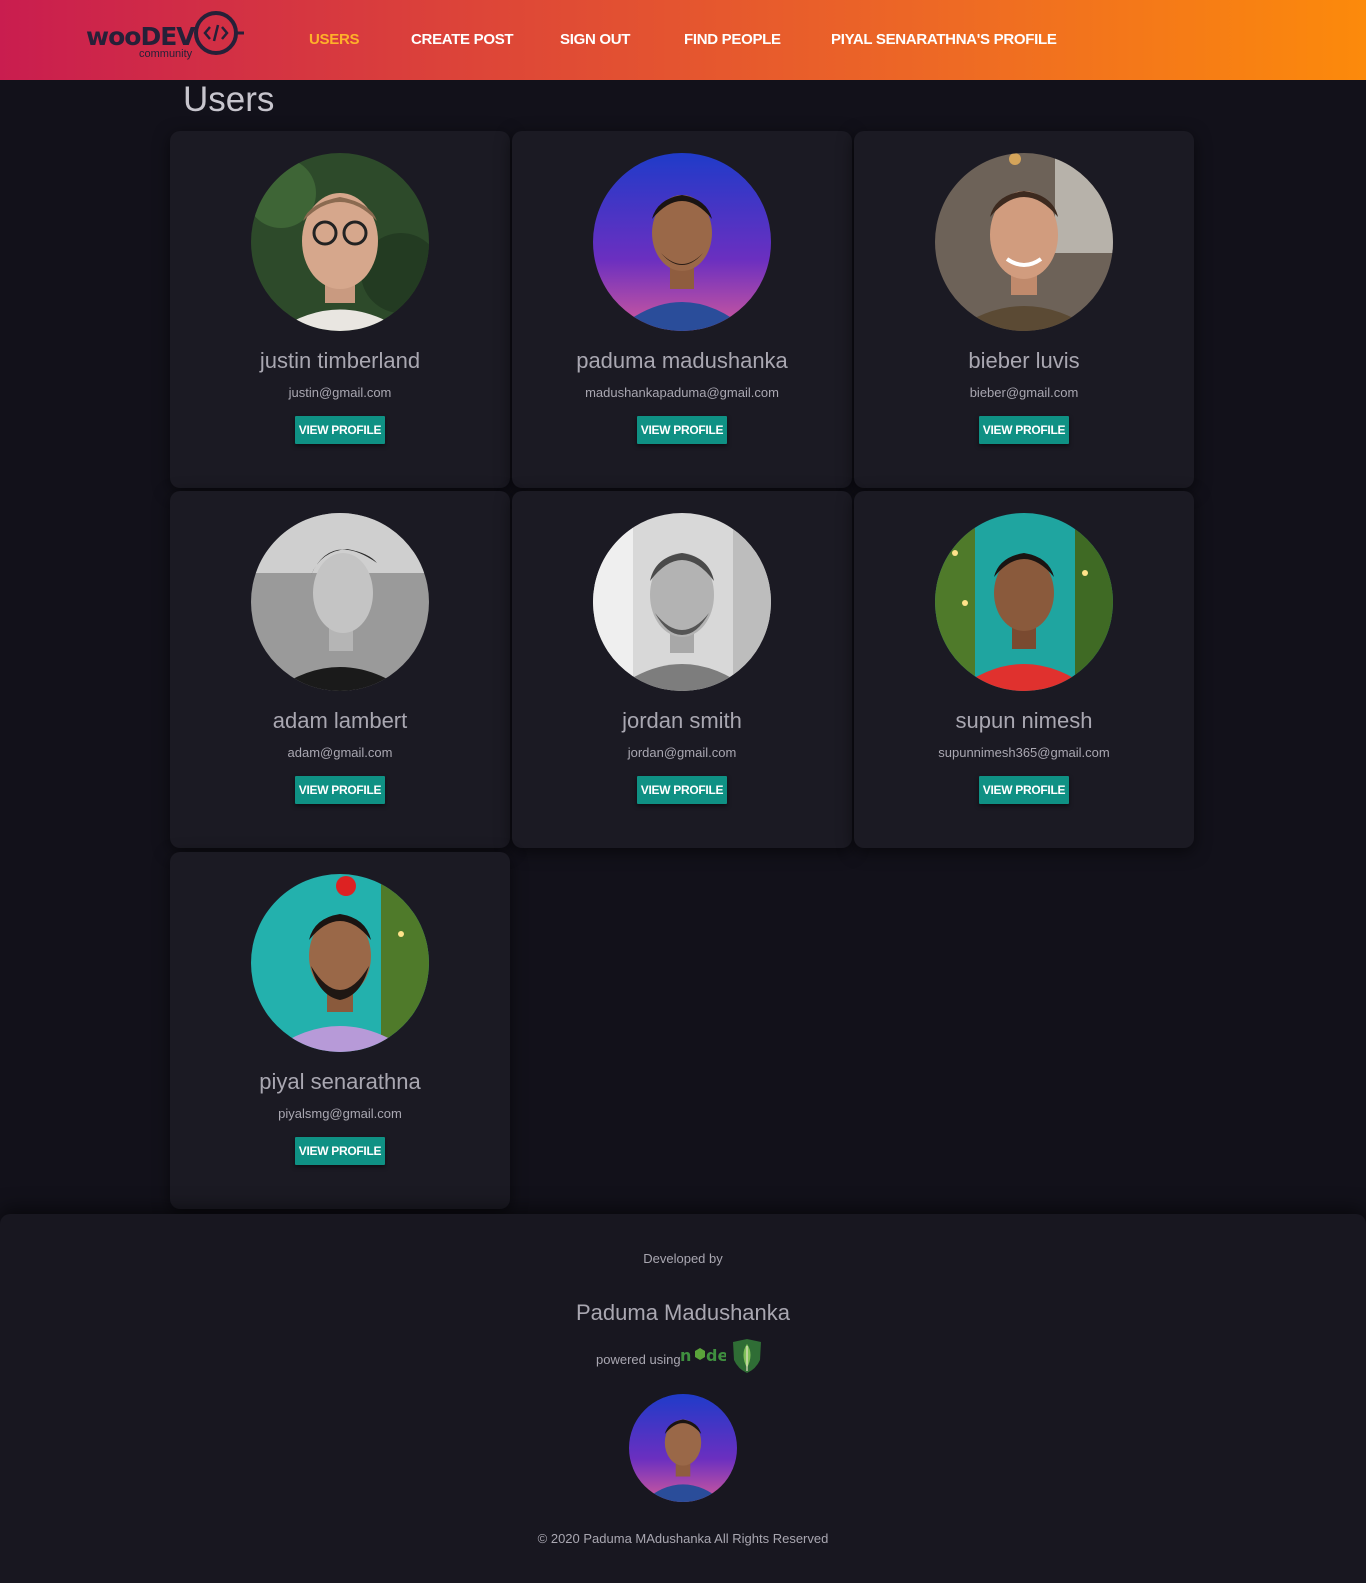 The image size is (1366, 1583). I want to click on mongodb-leaf-icon, so click(747, 1356).